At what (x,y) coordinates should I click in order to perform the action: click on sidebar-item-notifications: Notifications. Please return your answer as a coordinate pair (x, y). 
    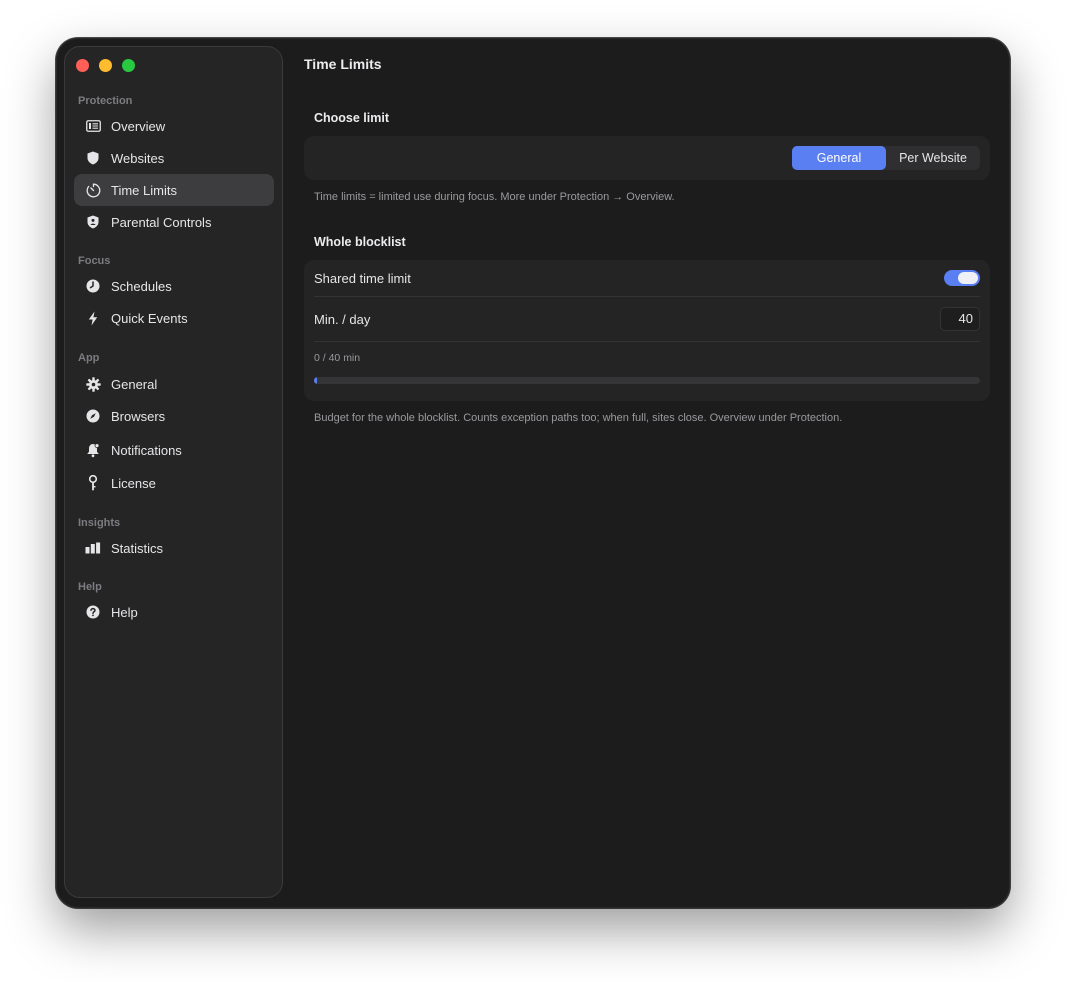
    Looking at the image, I should click on (174, 450).